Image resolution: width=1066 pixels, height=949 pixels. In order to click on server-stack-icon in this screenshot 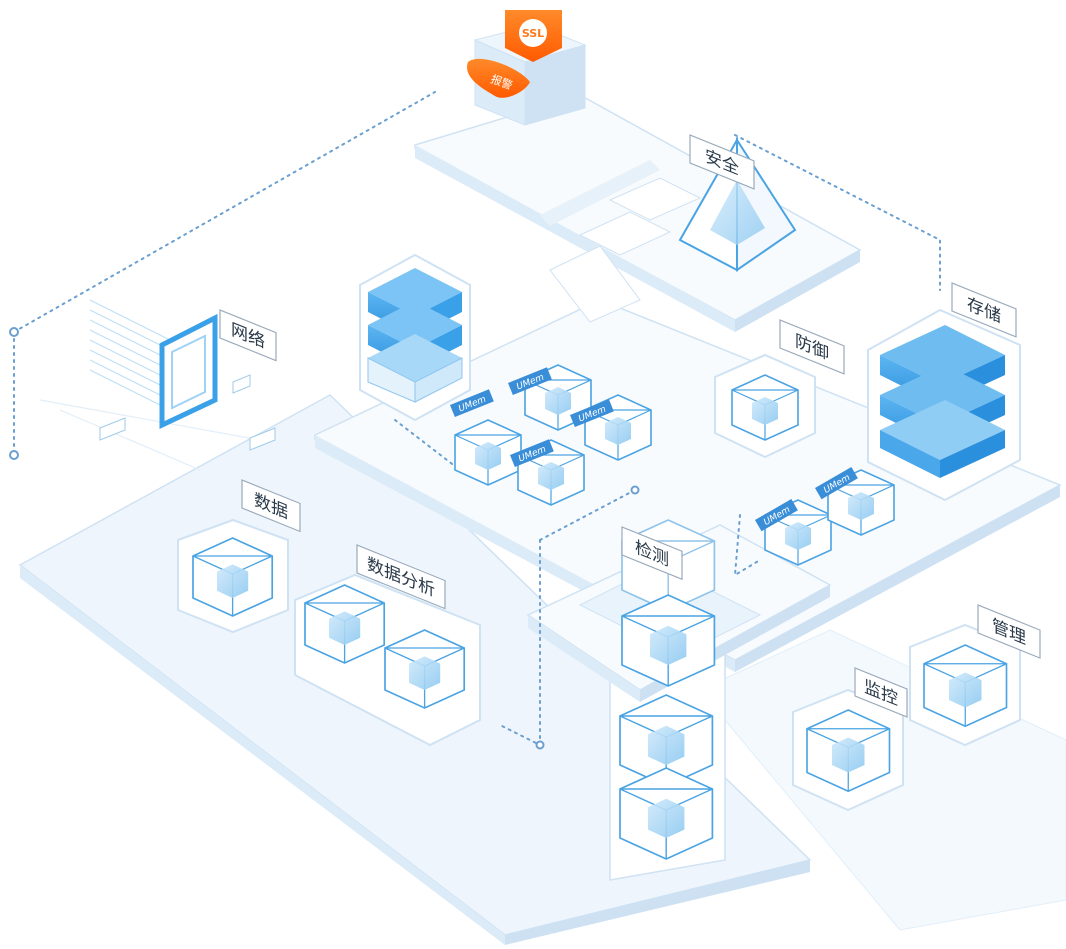, I will do `click(415, 337)`.